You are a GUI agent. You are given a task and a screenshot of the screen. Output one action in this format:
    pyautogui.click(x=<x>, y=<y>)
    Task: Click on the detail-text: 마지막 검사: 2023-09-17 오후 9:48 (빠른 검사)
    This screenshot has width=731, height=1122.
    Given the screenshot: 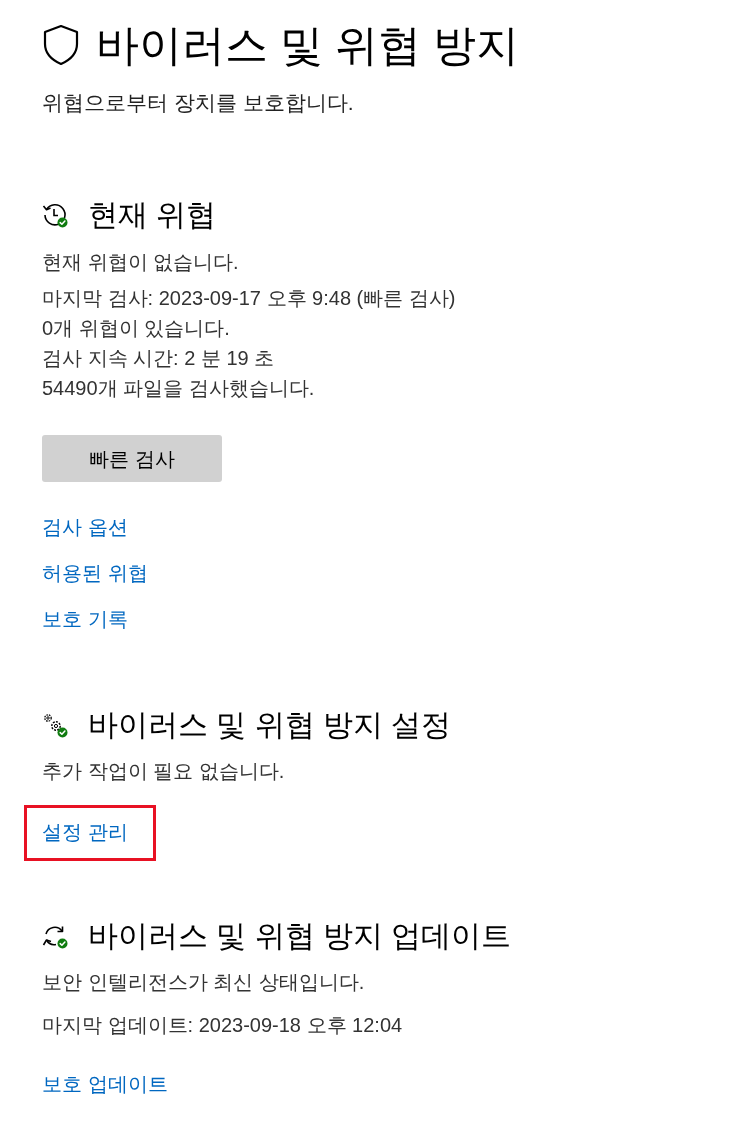 What is the action you would take?
    pyautogui.click(x=249, y=298)
    